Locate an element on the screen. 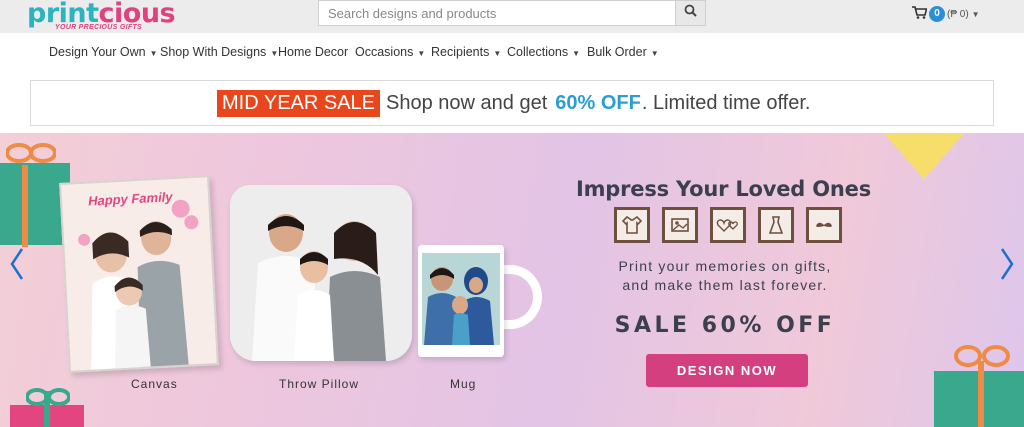  yellow-decoration is located at coordinates (924, 156).